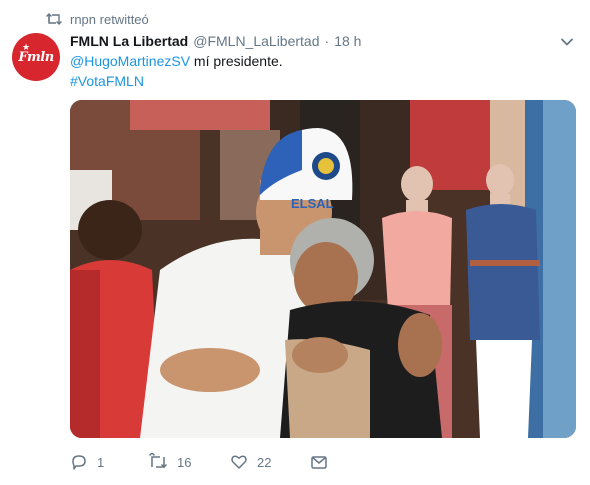  Describe the element at coordinates (312, 203) in the screenshot. I see `cap-text: ELSAL` at that location.